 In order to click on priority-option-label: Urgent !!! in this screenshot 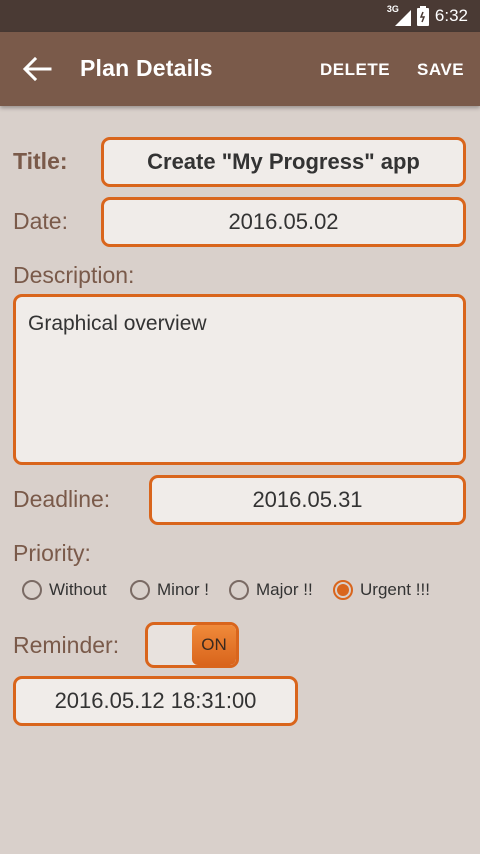, I will do `click(395, 589)`.